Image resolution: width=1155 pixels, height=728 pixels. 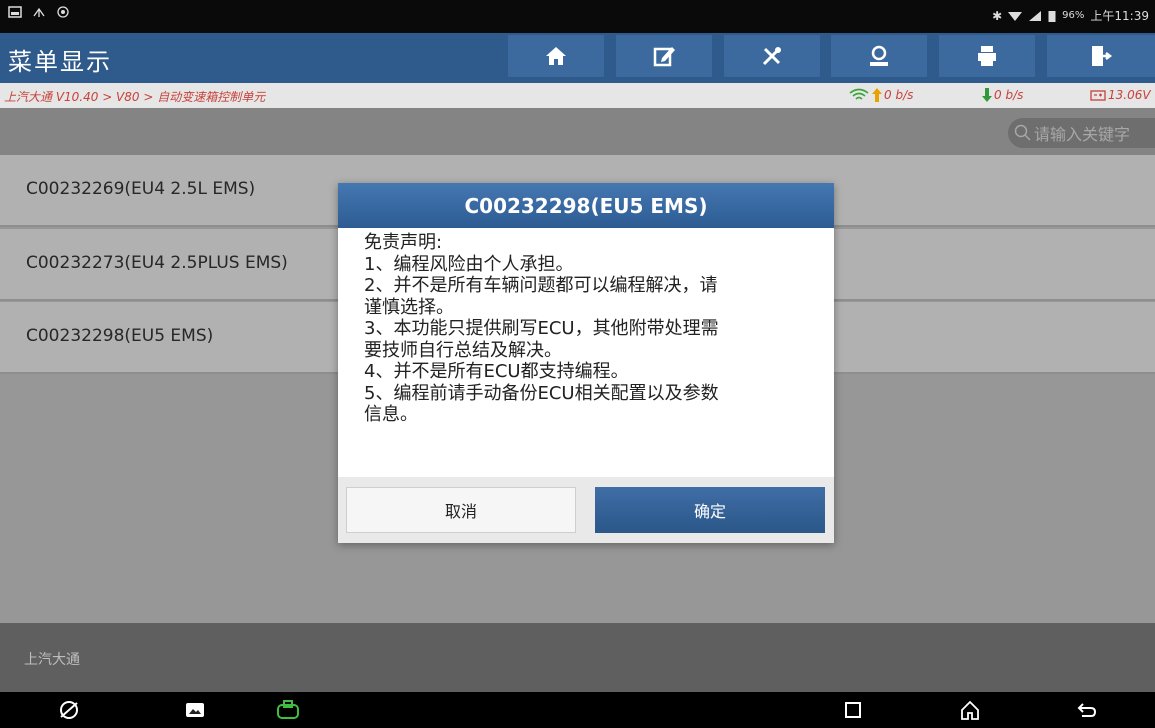 I want to click on download-rate-value: 0 b/s, so click(x=1009, y=95).